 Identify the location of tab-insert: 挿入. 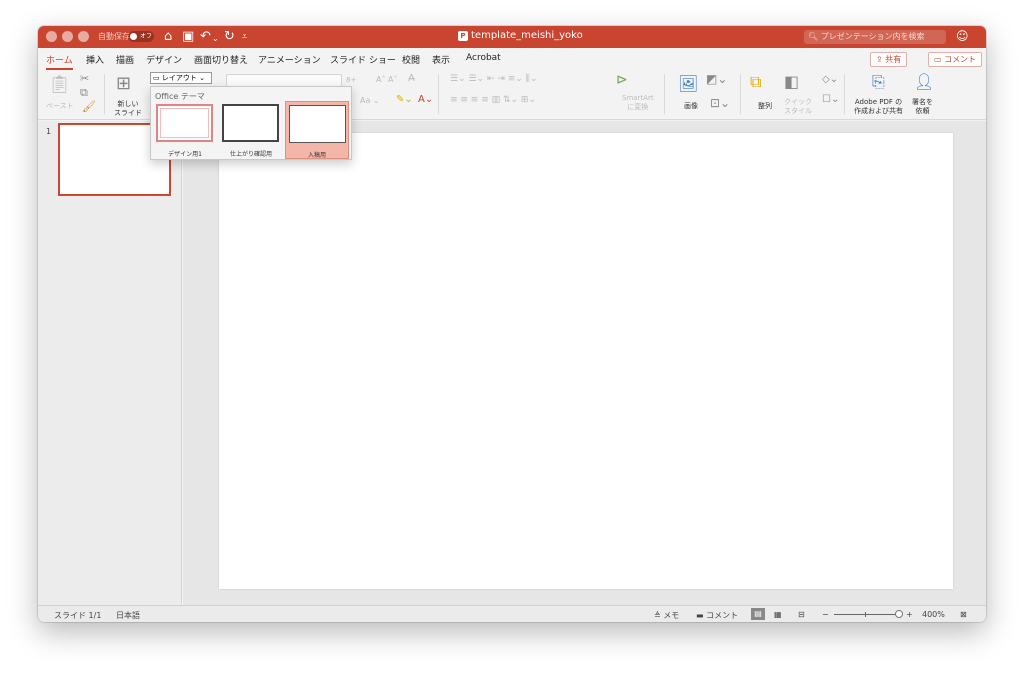
(95, 59).